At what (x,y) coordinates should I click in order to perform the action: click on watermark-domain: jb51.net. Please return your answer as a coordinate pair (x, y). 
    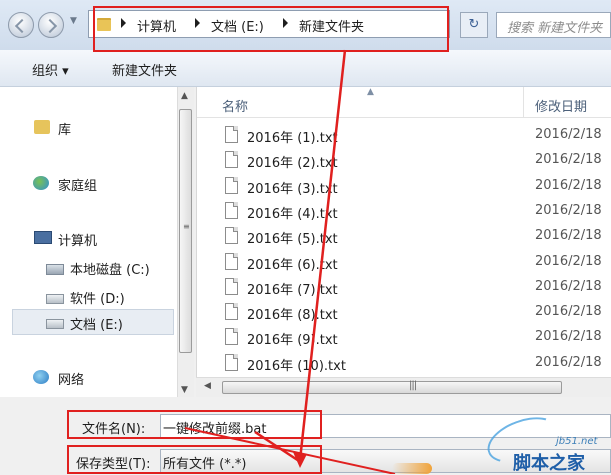
    Looking at the image, I should click on (577, 441).